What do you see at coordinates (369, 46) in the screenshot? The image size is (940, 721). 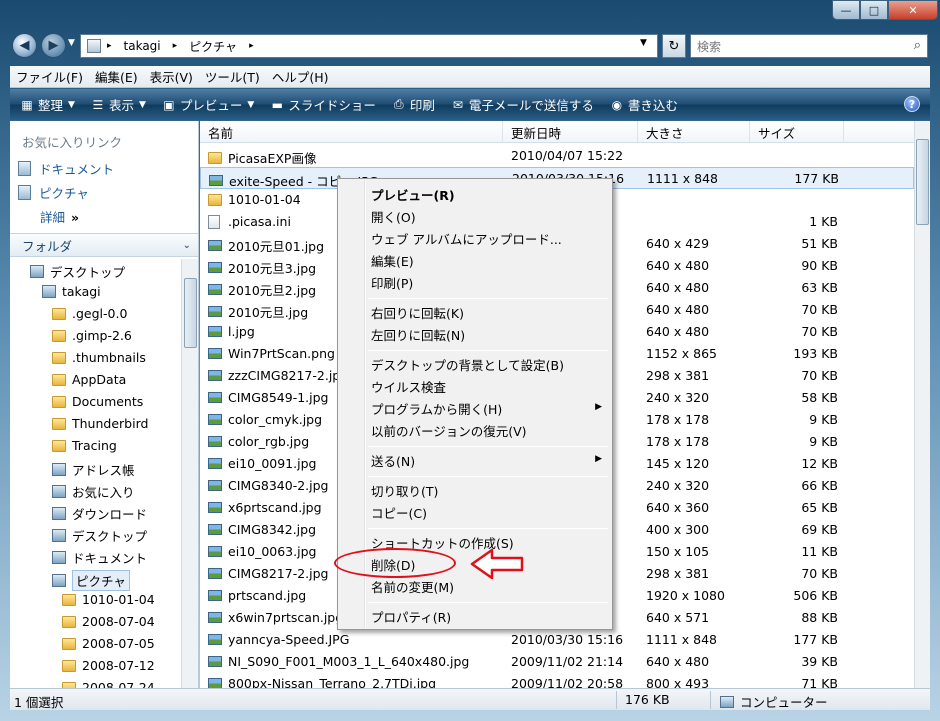 I see `address-bar: ▸ takagi ▸ ピクチャ ▸` at bounding box center [369, 46].